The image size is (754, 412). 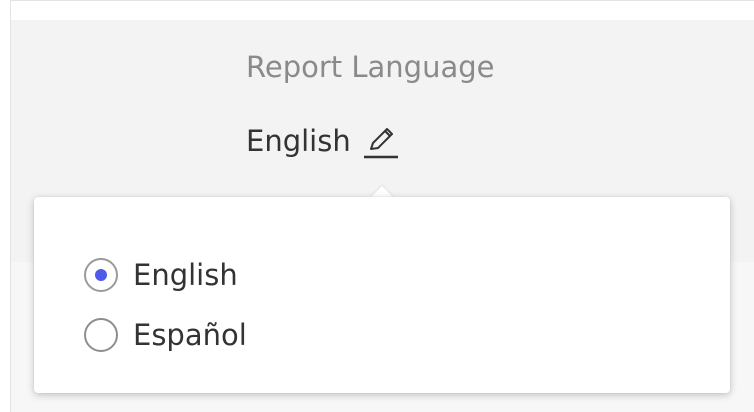 I want to click on radio-english, so click(x=101, y=275).